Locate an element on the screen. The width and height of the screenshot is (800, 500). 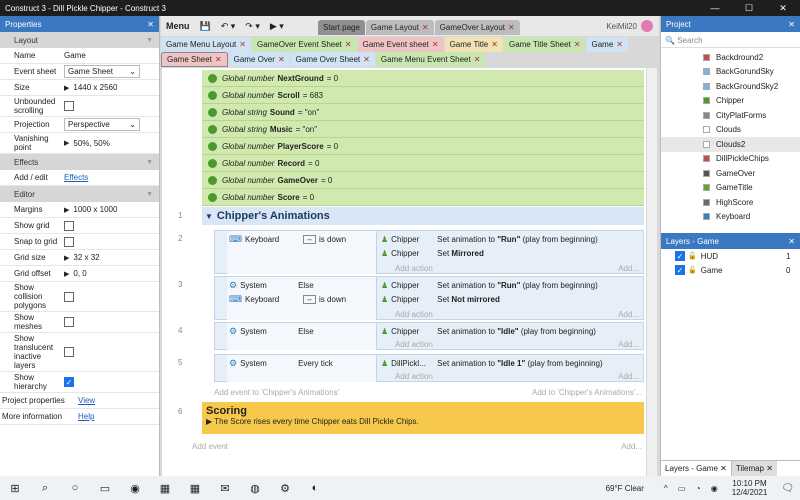
maximize-button: ☐ is located at coordinates (749, 8).